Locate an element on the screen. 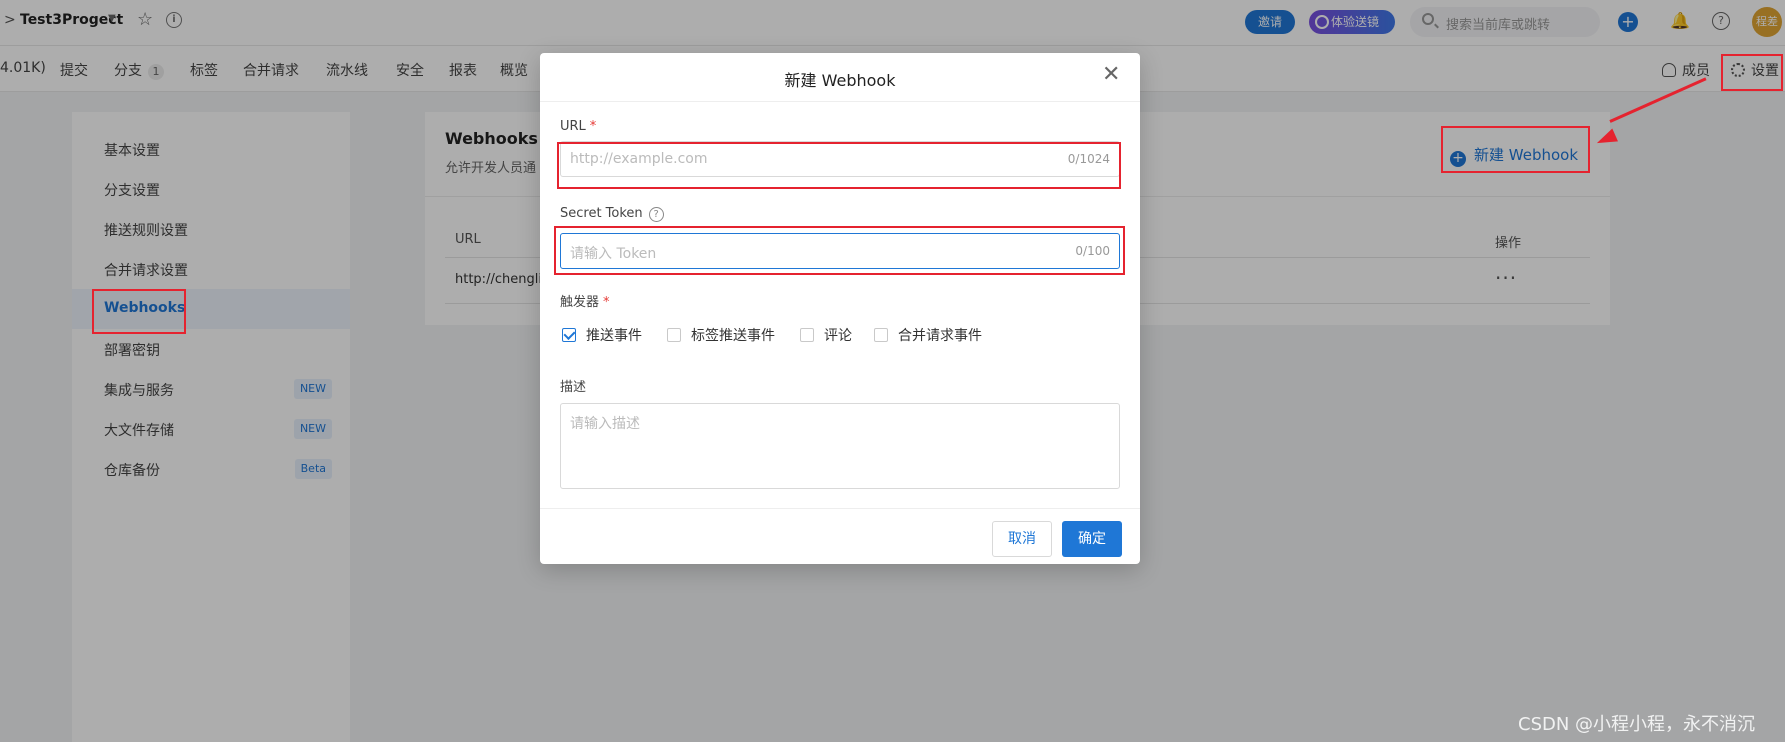 This screenshot has width=1785, height=742. checkbox-checked-icon is located at coordinates (569, 335).